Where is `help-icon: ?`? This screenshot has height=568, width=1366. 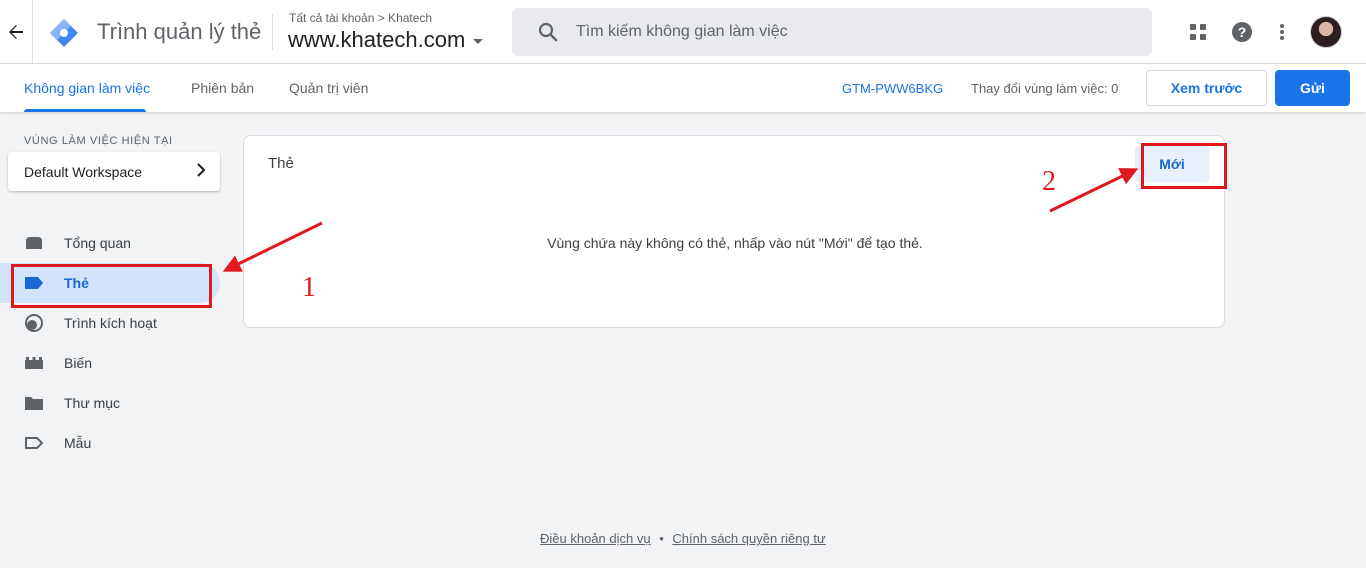 help-icon: ? is located at coordinates (1242, 32).